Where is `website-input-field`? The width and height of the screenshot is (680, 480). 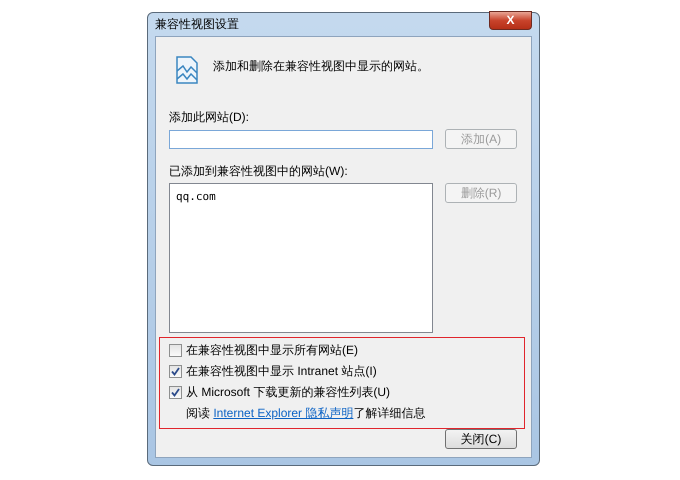 website-input-field is located at coordinates (301, 139).